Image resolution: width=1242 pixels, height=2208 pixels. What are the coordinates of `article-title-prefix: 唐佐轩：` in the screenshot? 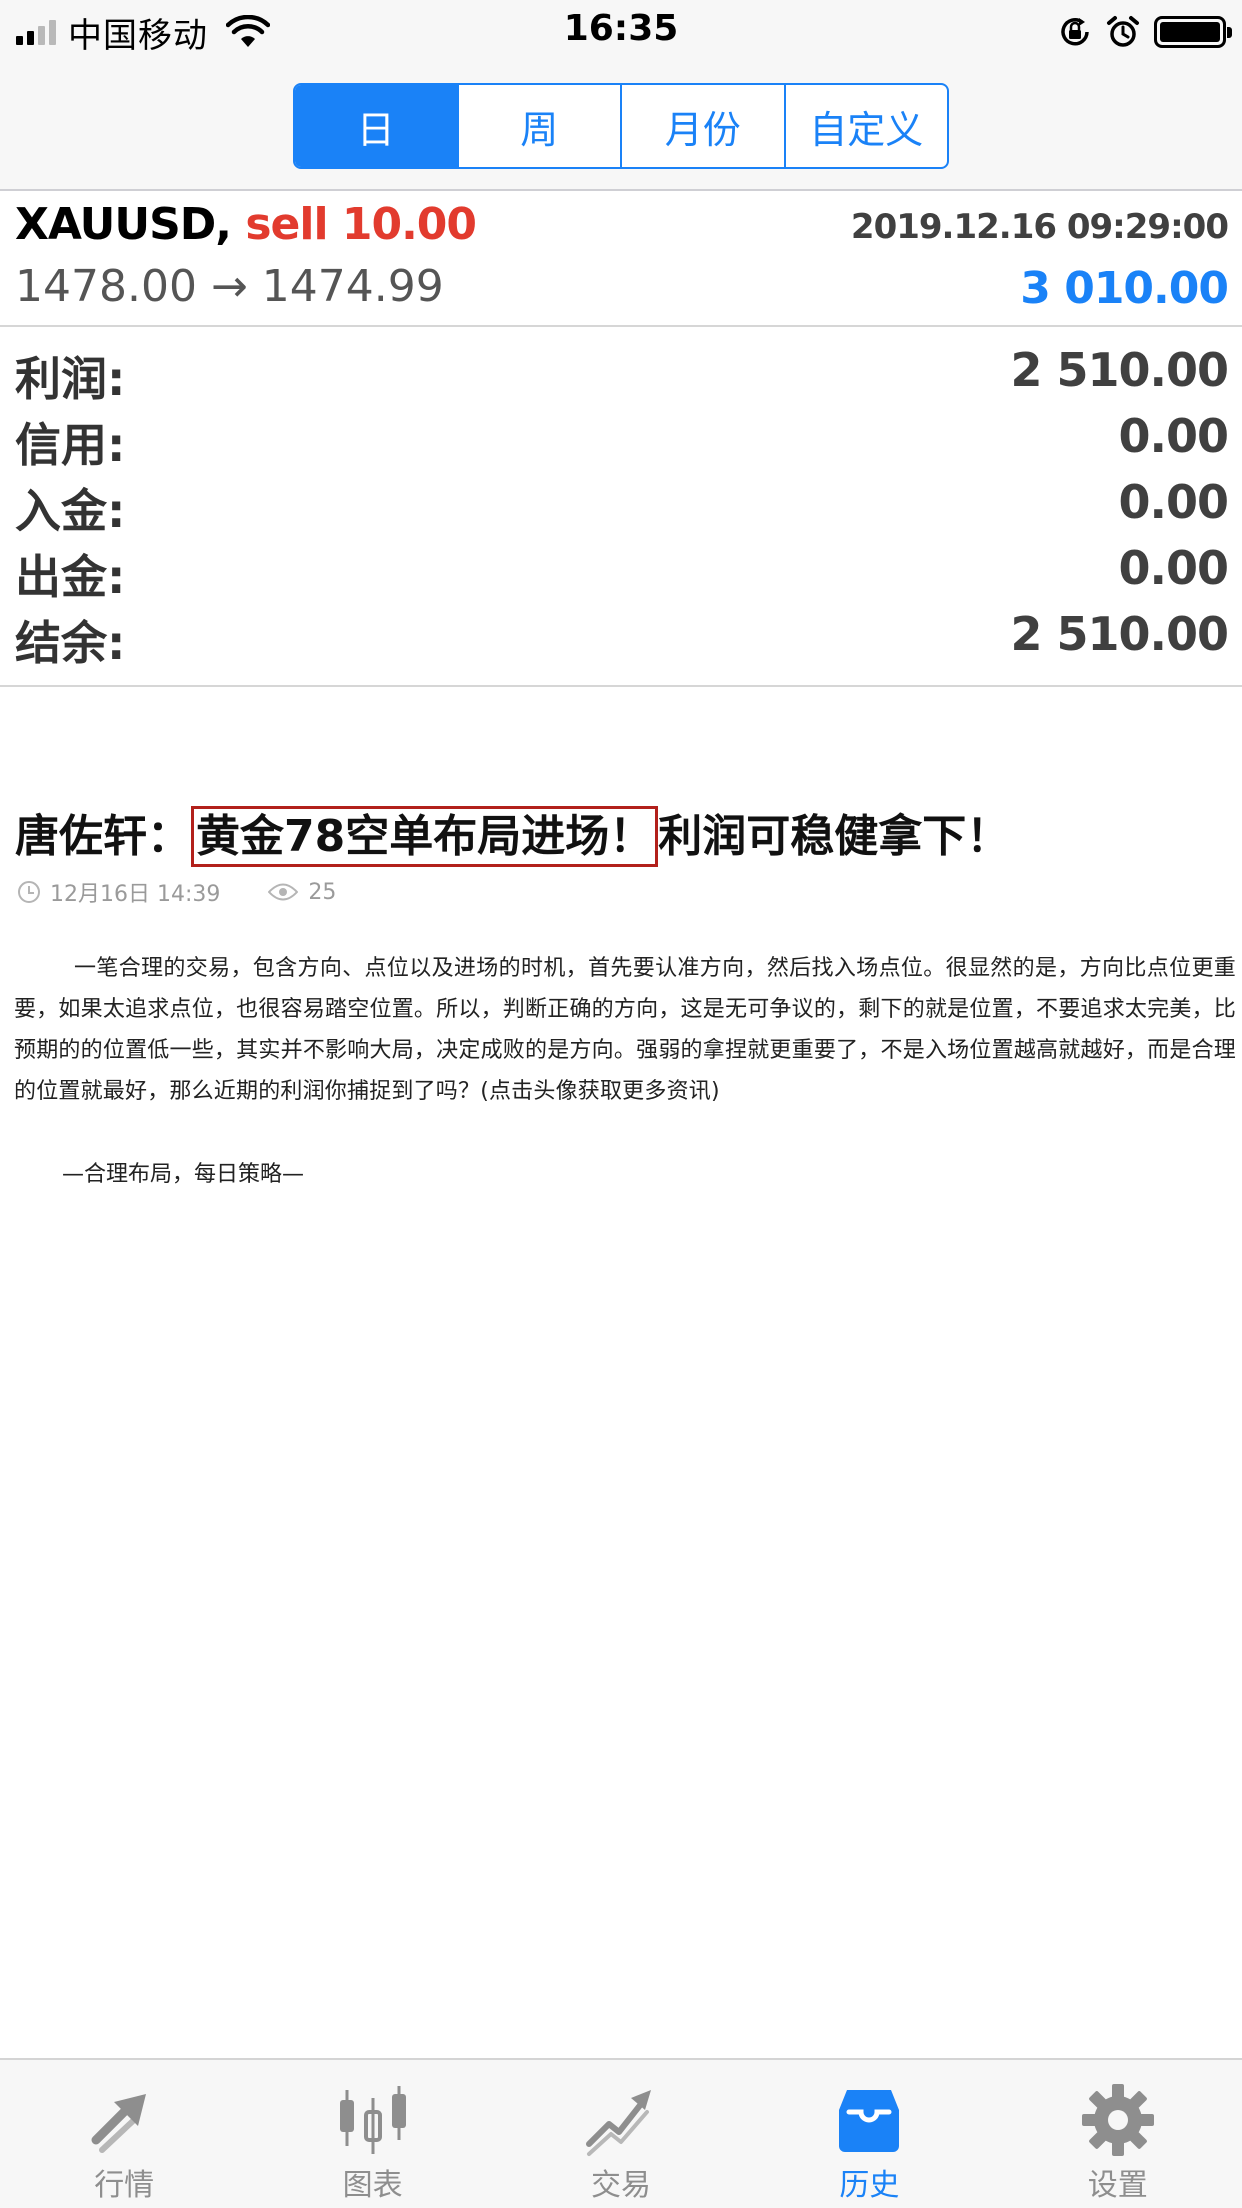 It's located at (103, 836).